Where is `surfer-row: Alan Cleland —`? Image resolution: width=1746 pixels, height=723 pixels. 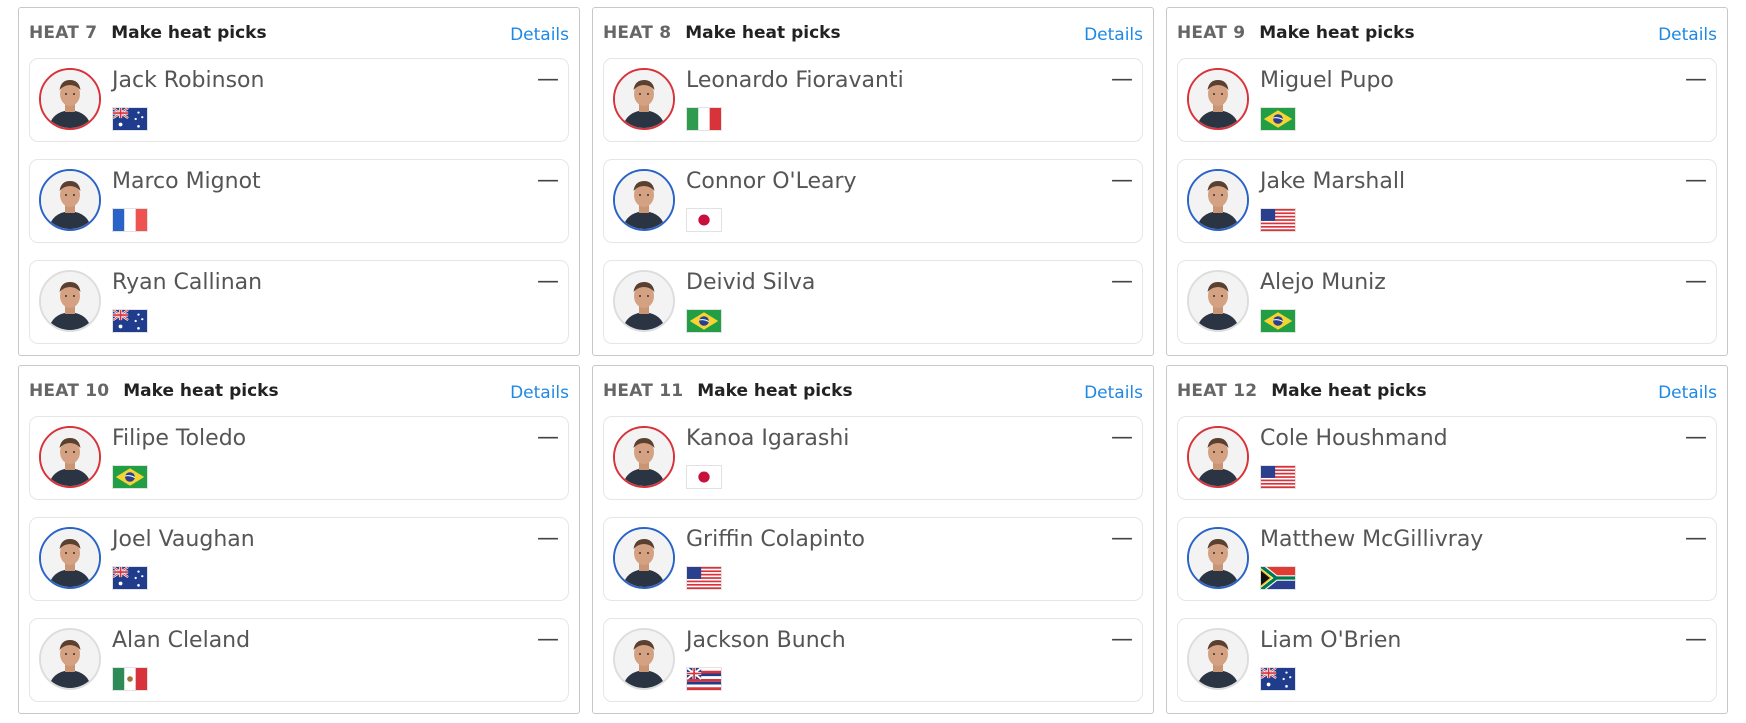
surfer-row: Alan Cleland — is located at coordinates (299, 660).